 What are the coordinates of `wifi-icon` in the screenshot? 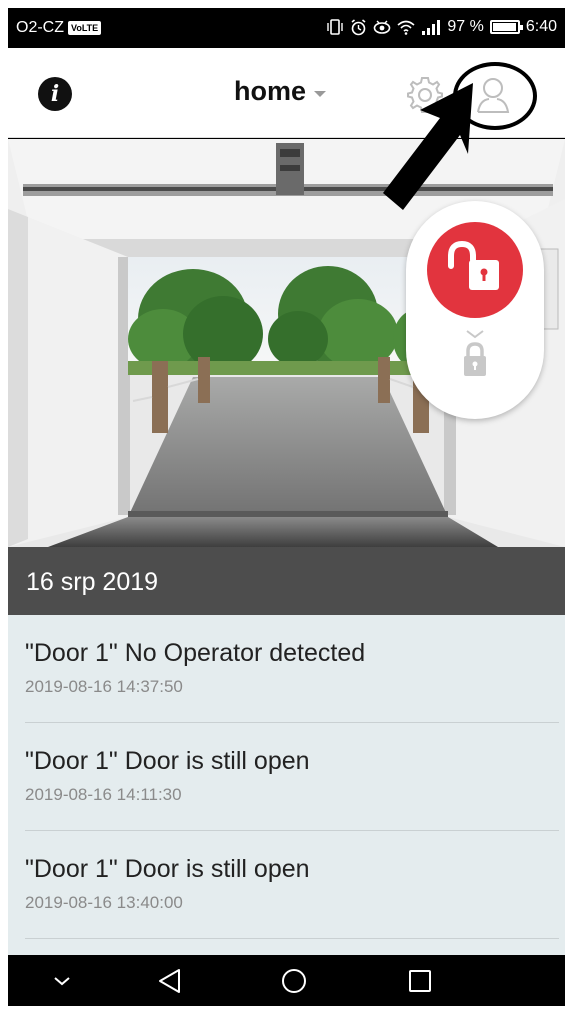 It's located at (406, 27).